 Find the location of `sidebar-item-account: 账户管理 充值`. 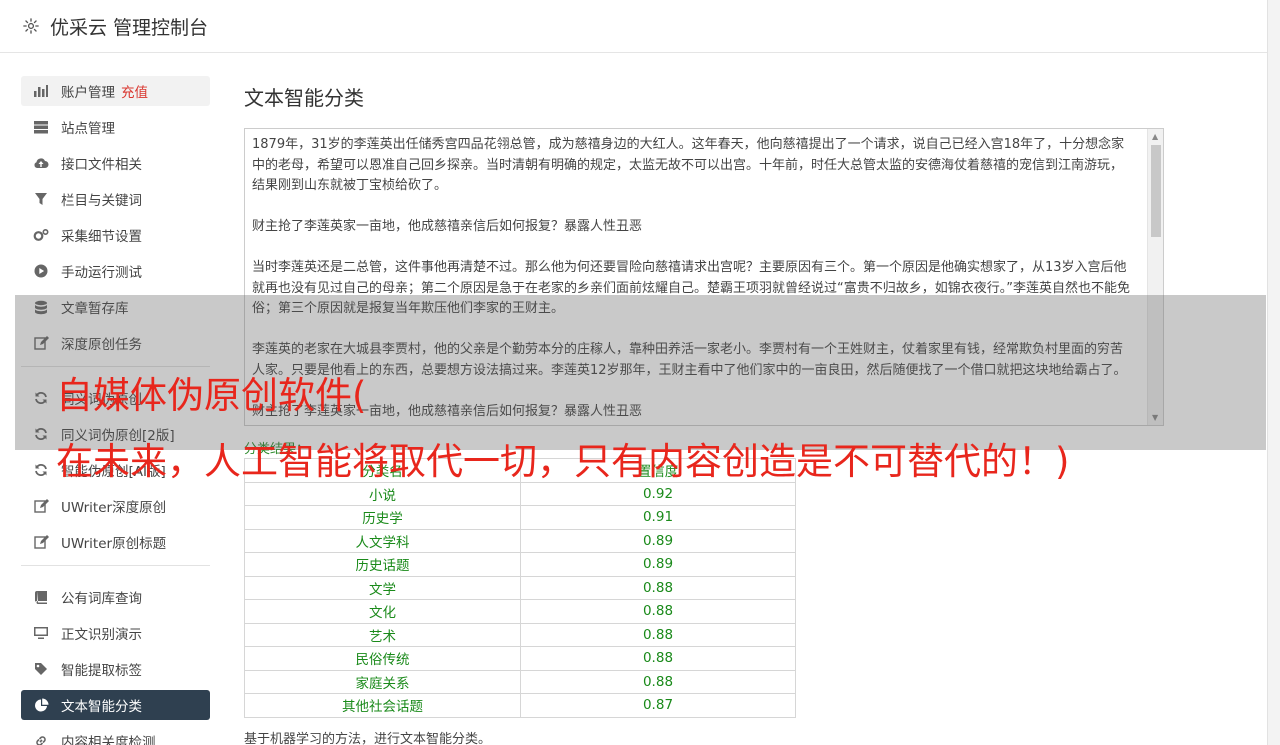

sidebar-item-account: 账户管理 充值 is located at coordinates (115, 91).